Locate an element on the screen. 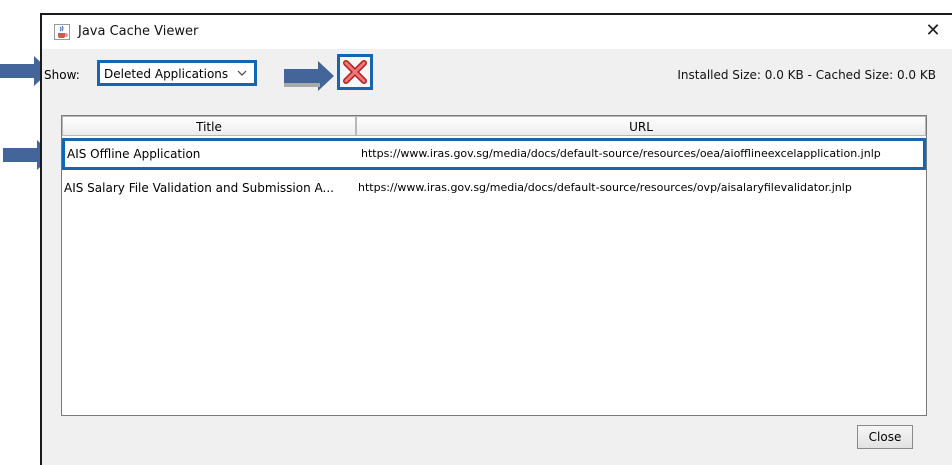 This screenshot has height=465, width=952. title-bar: Java Cache Viewer ✕ is located at coordinates (497, 32).